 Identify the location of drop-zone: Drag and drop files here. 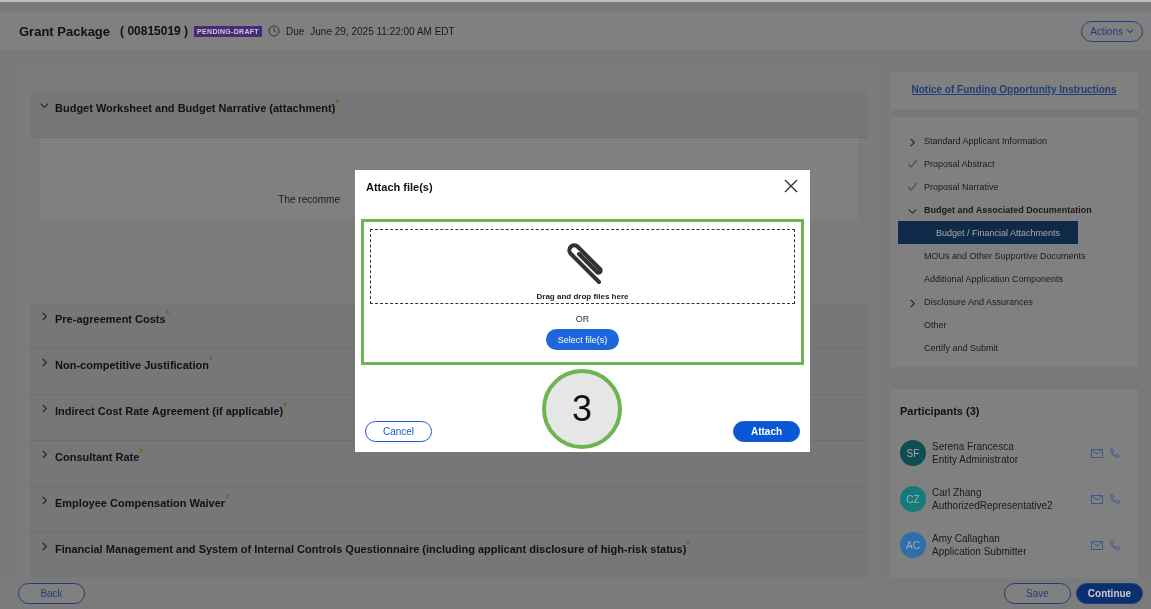
(582, 266).